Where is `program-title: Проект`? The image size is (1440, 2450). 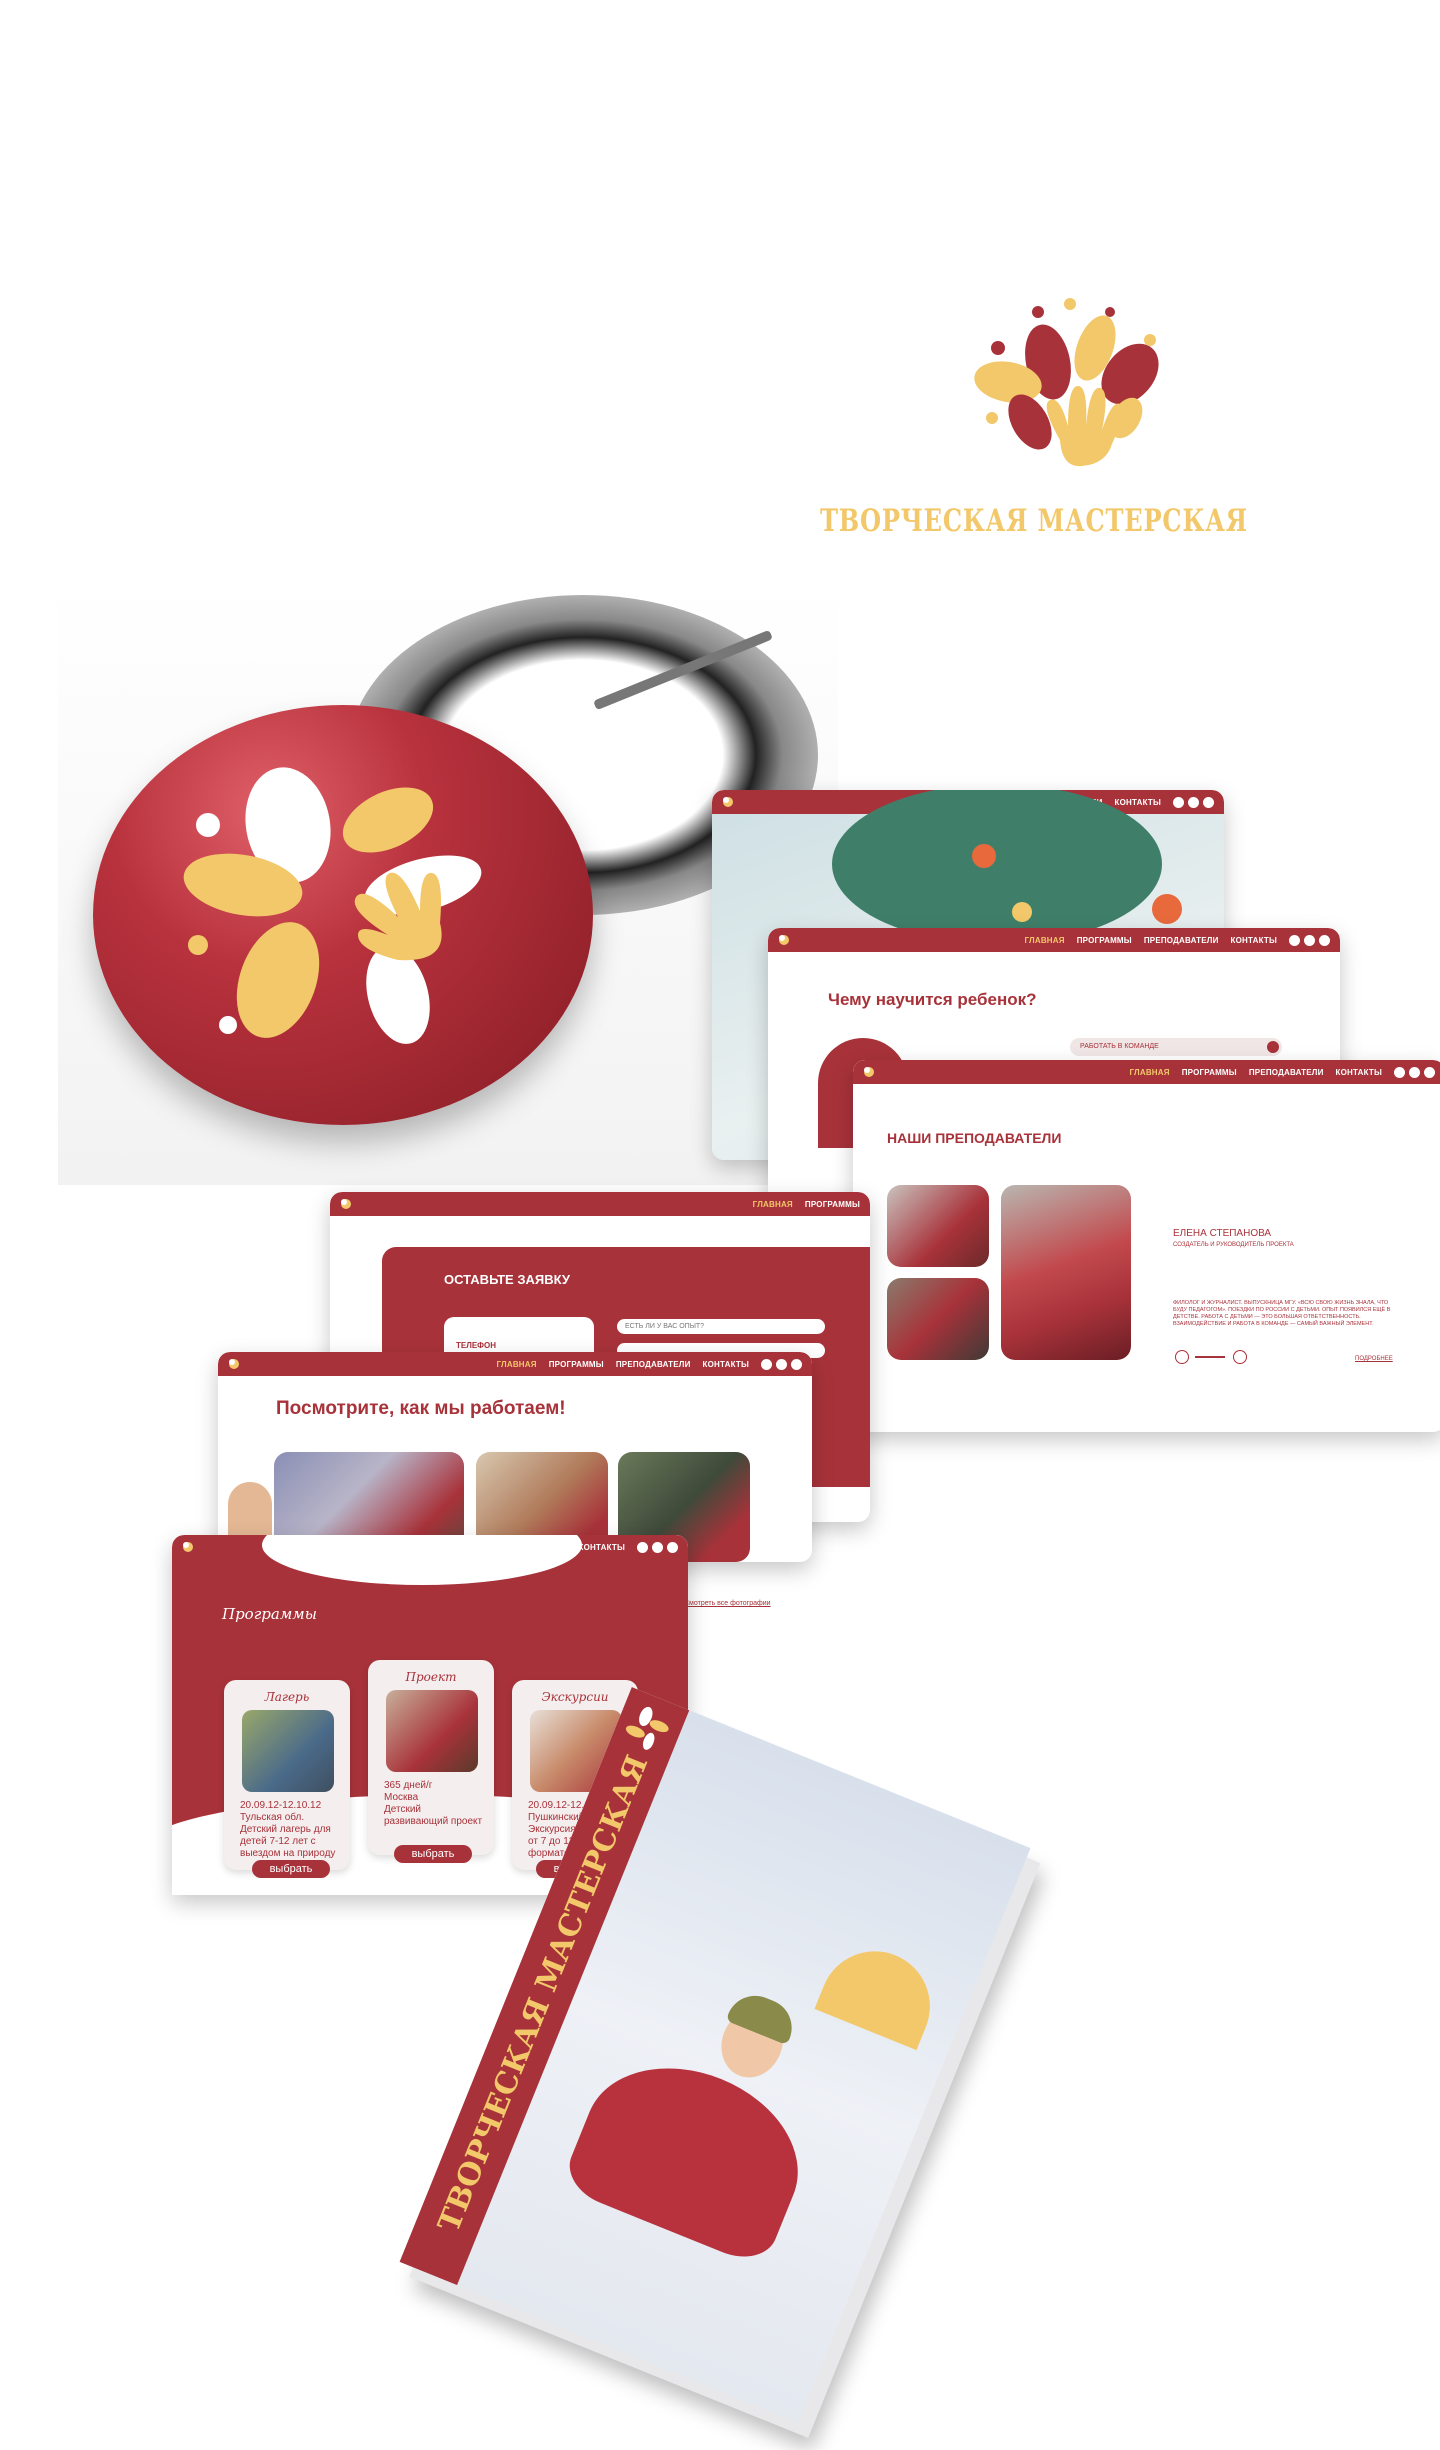 program-title: Проект is located at coordinates (431, 1677).